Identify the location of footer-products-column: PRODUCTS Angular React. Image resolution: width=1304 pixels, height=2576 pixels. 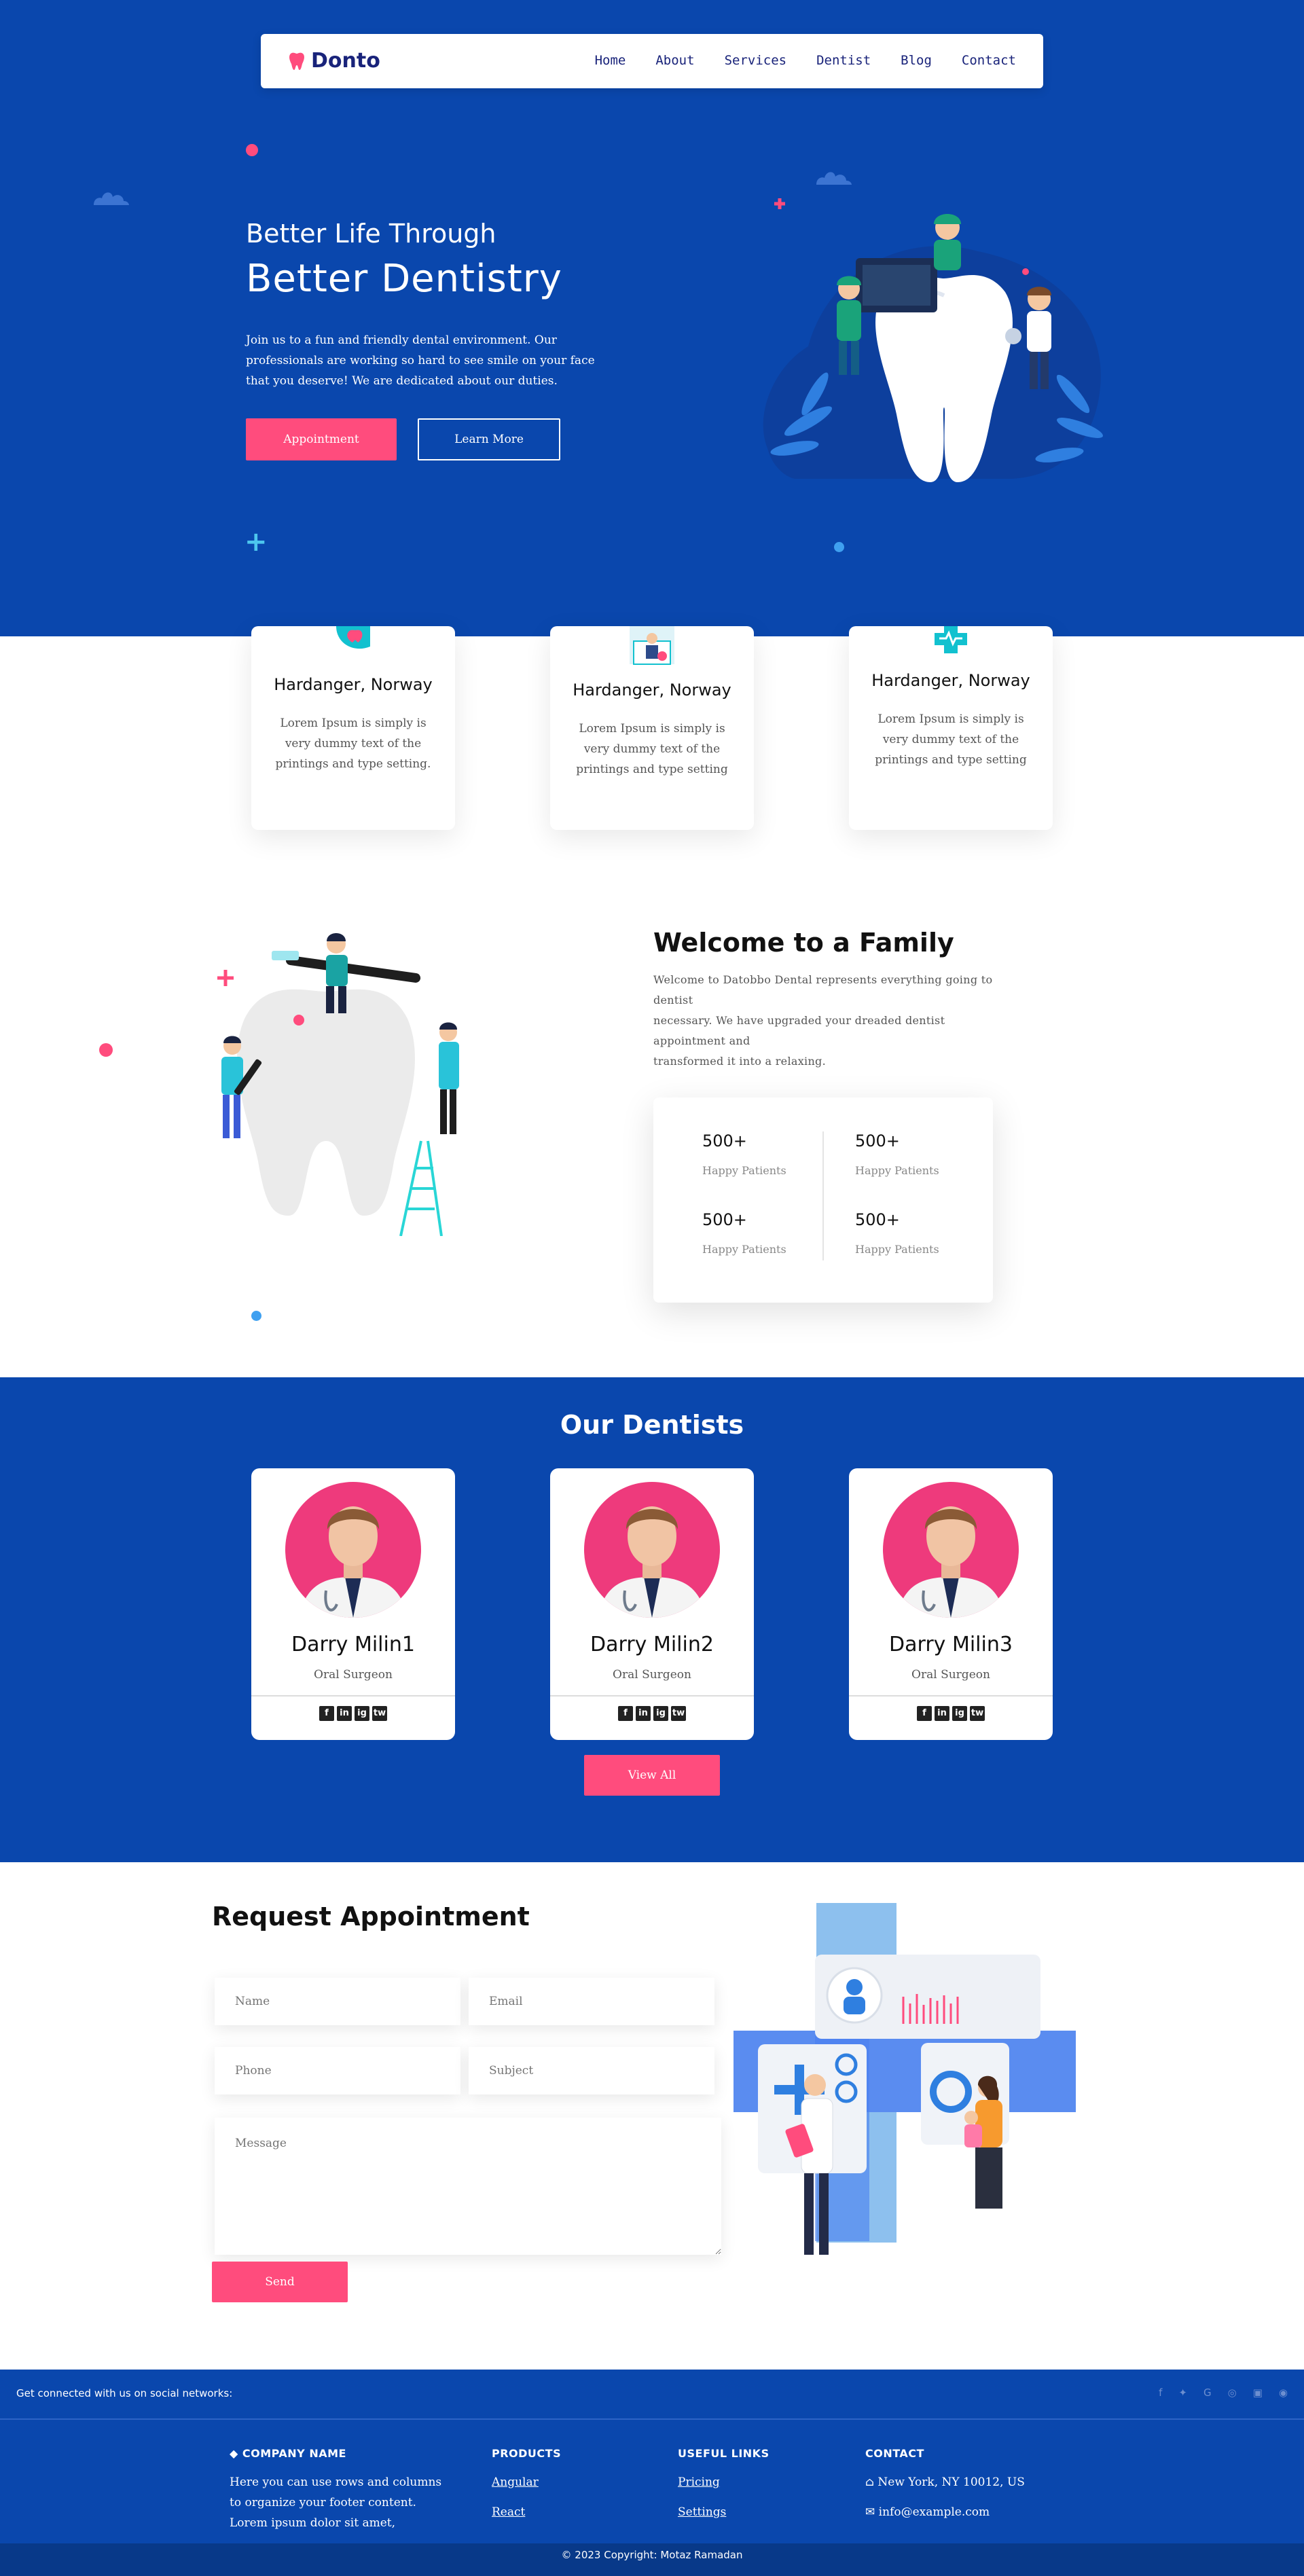
(526, 2484).